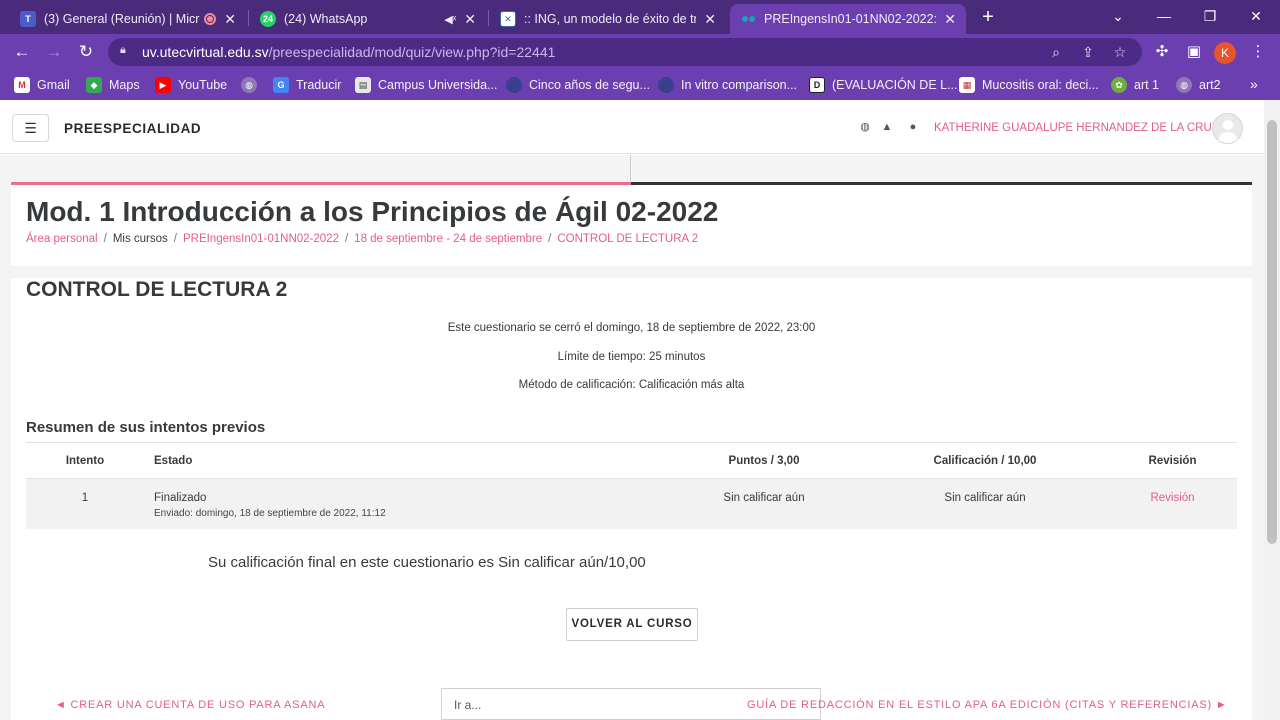 Image resolution: width=1280 pixels, height=720 pixels. Describe the element at coordinates (1272, 332) in the screenshot. I see `scrollbar-thumb` at that location.